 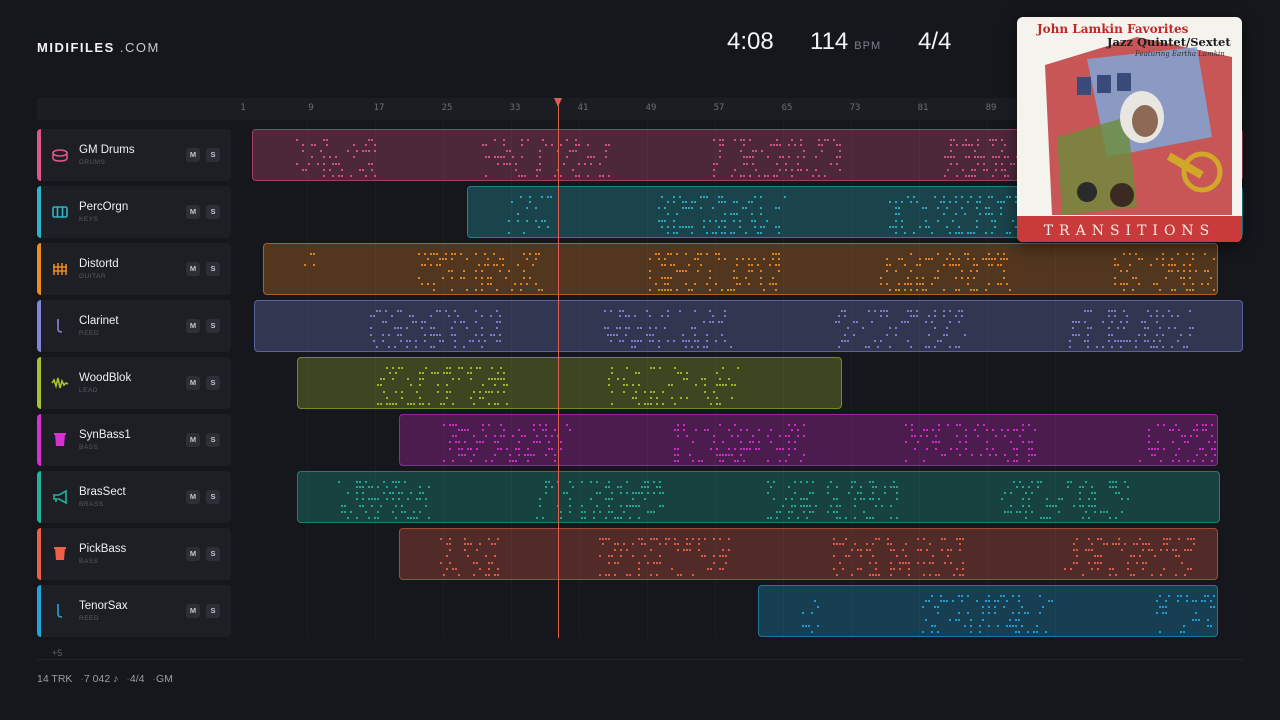 What do you see at coordinates (105, 435) in the screenshot?
I see `track-name: SynBass1` at bounding box center [105, 435].